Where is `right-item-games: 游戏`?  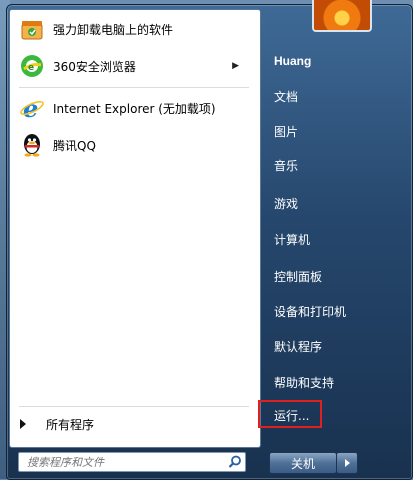
right-item-games: 游戏 is located at coordinates (335, 203).